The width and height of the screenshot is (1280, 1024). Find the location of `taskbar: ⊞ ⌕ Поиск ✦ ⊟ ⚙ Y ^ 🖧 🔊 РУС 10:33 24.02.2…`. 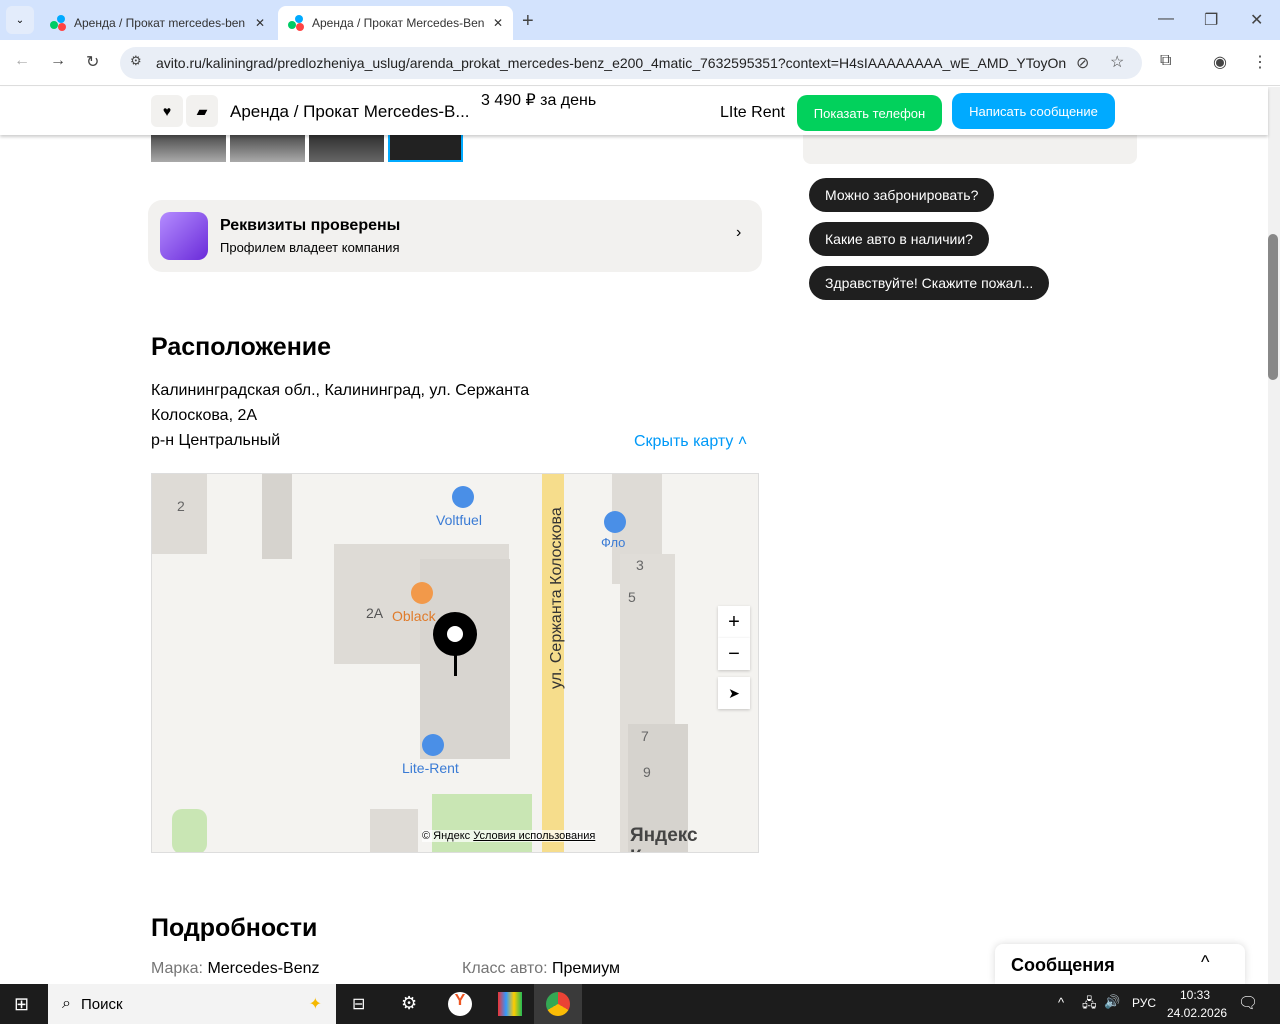

taskbar: ⊞ ⌕ Поиск ✦ ⊟ ⚙ Y ^ 🖧 🔊 РУС 10:33 24.02.2… is located at coordinates (640, 1004).